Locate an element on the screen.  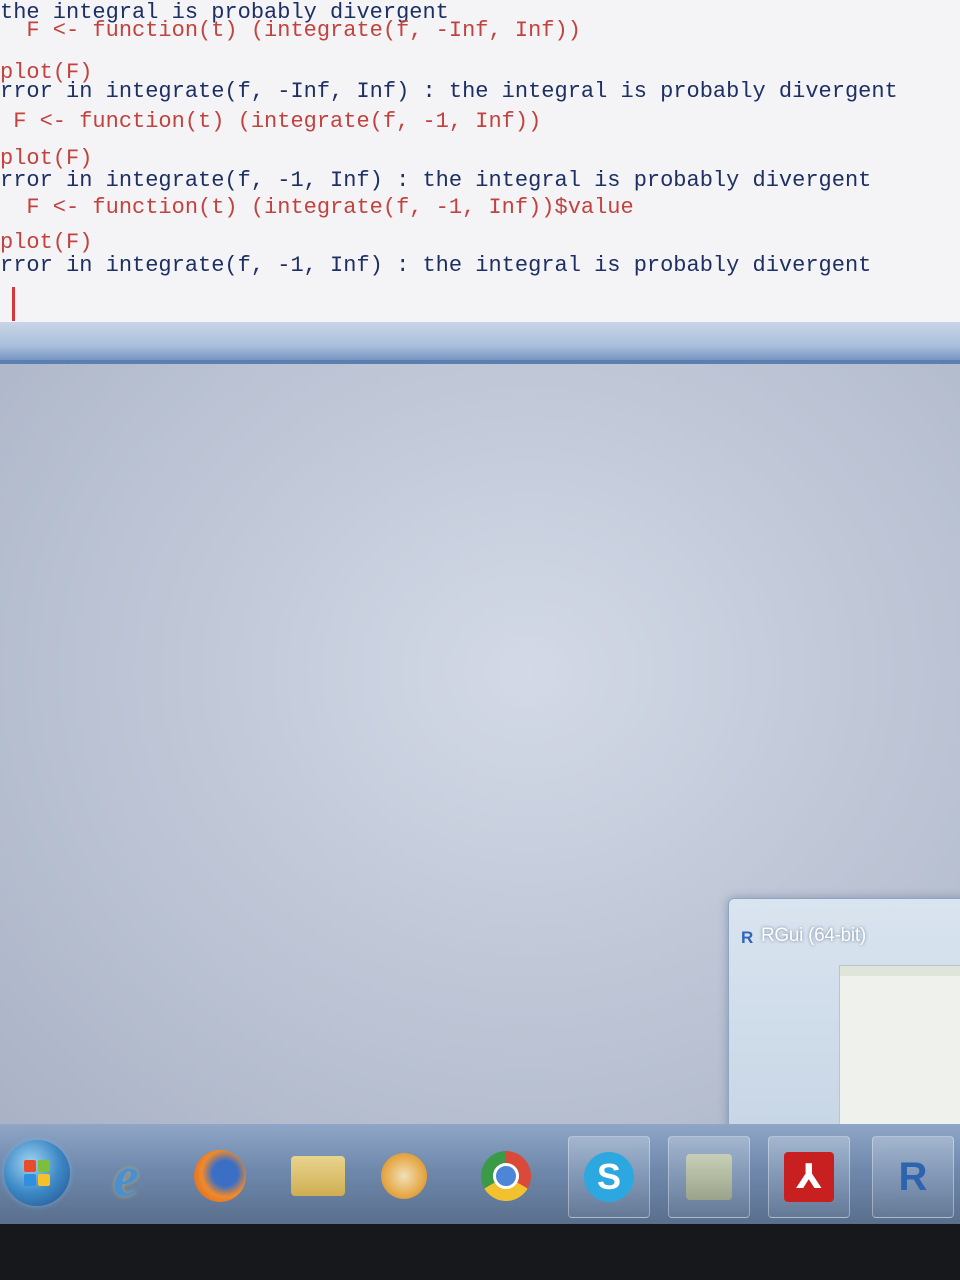
taskbar-rgui: R is located at coordinates (913, 1177).